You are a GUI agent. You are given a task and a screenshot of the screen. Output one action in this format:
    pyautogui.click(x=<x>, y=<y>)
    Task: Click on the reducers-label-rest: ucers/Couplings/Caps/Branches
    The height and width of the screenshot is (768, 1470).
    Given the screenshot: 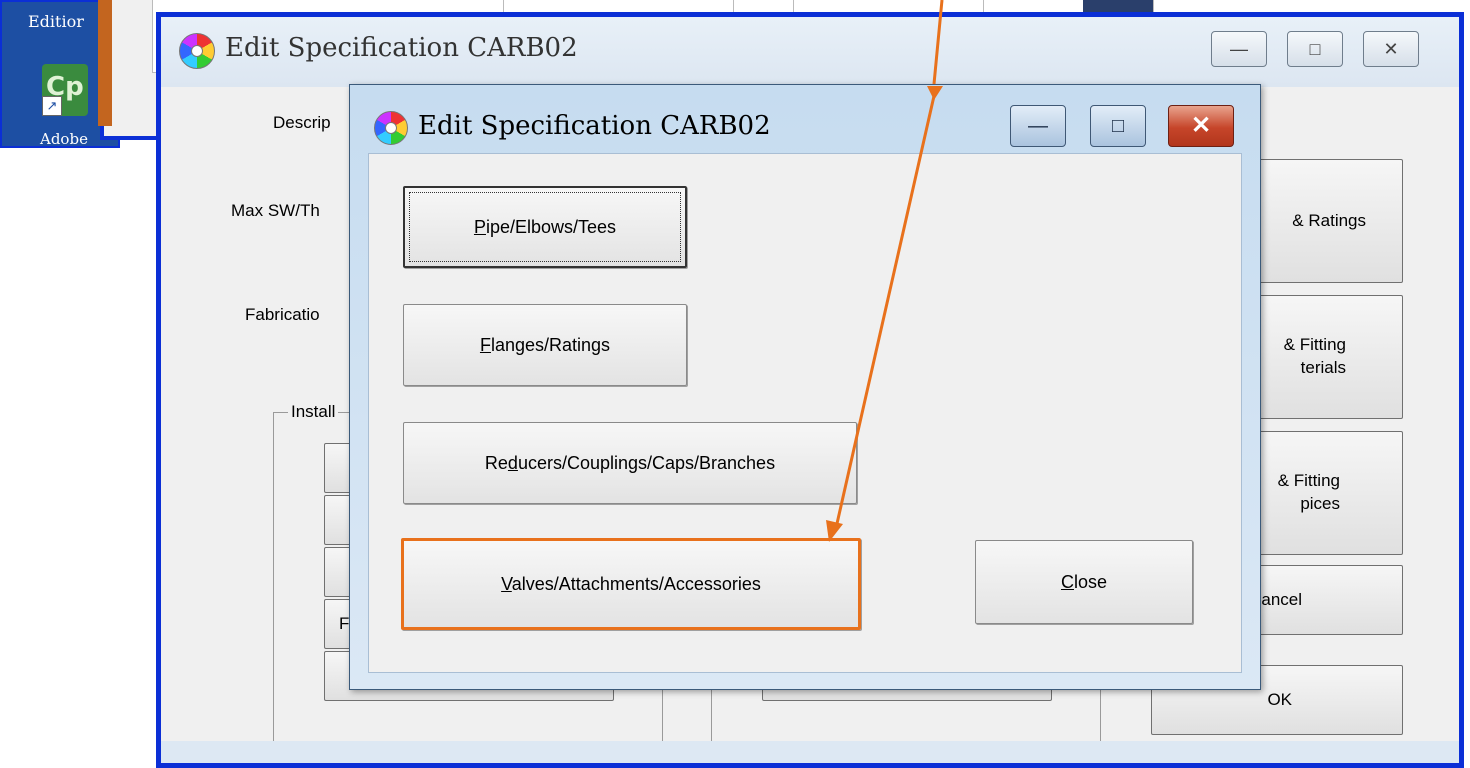 What is the action you would take?
    pyautogui.click(x=646, y=462)
    